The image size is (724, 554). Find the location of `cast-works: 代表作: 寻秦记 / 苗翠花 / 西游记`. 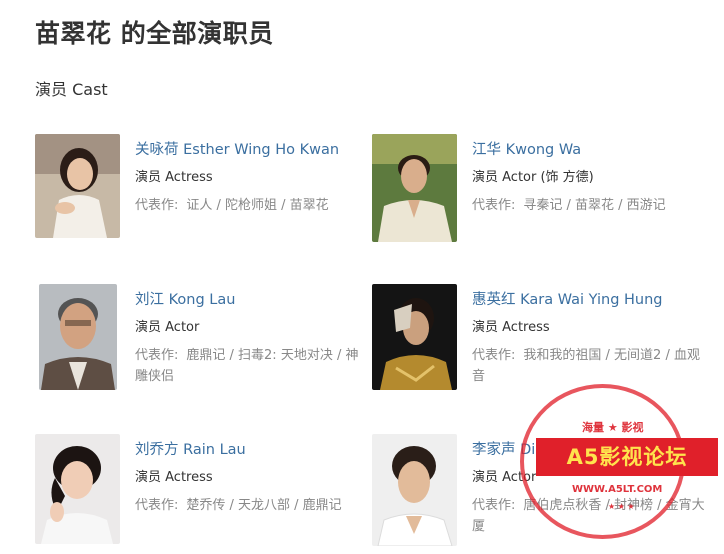

cast-works: 代表作: 寻秦记 / 苗翠花 / 西游记 is located at coordinates (590, 205).